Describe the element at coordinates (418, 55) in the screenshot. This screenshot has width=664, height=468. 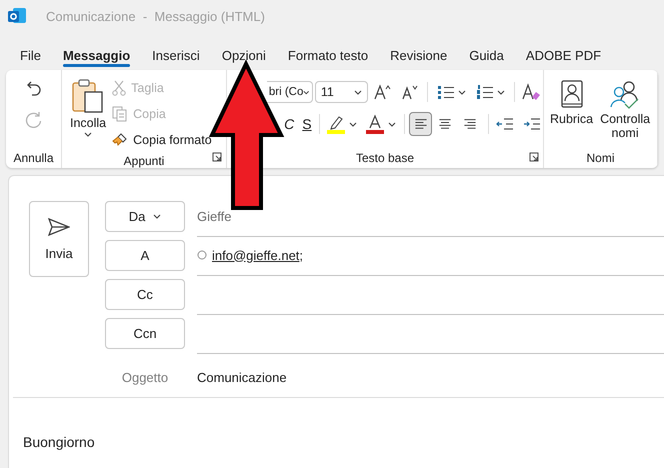
I see `ribbon-tab: Revisione` at that location.